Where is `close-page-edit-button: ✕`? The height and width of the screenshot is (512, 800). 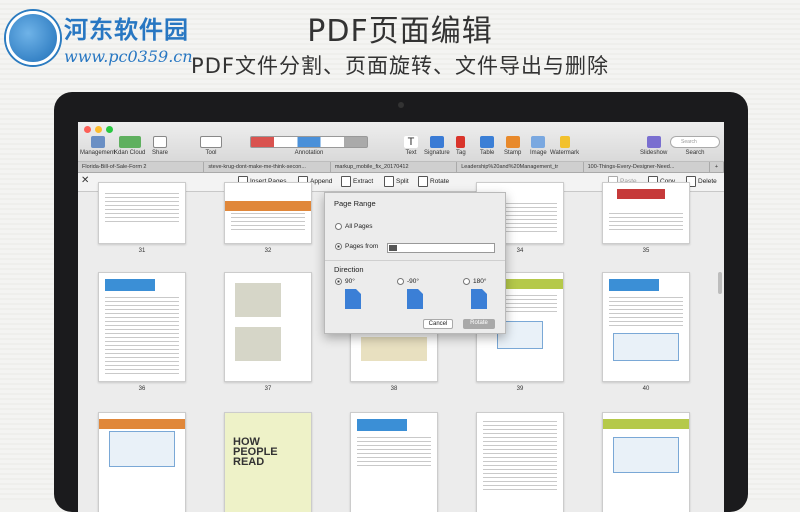 close-page-edit-button: ✕ is located at coordinates (85, 180).